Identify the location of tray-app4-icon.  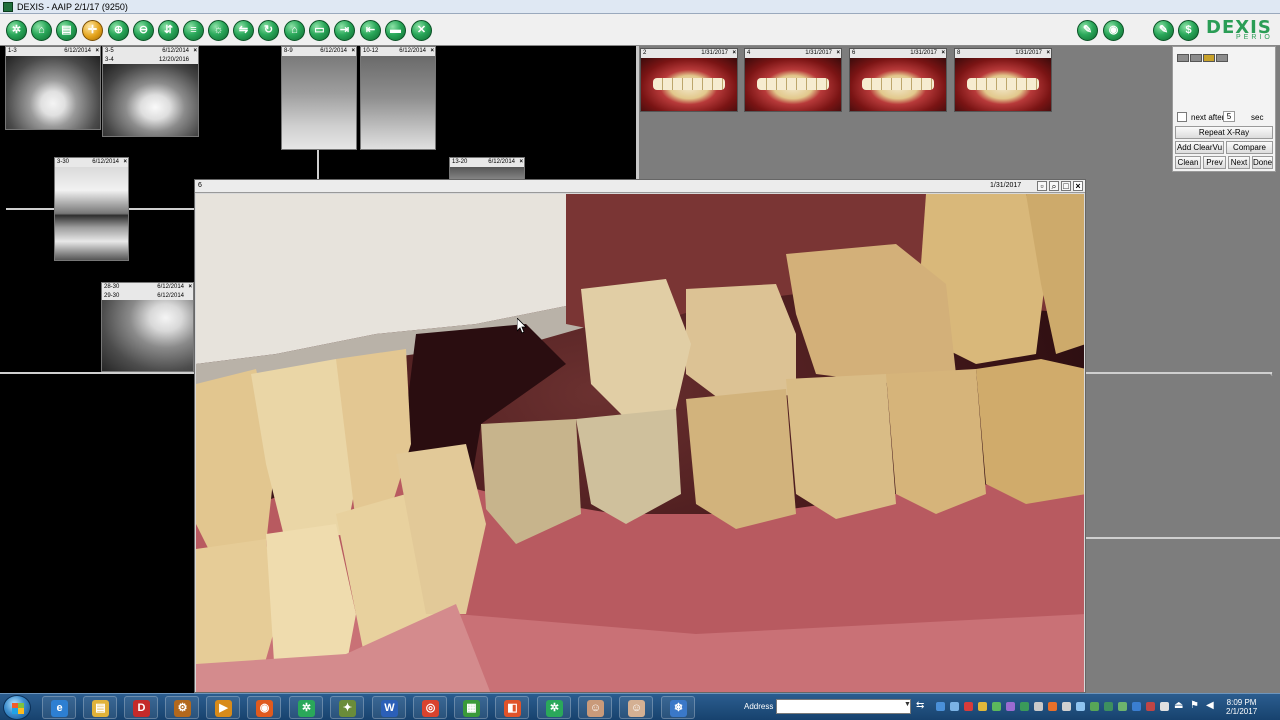
(1150, 706).